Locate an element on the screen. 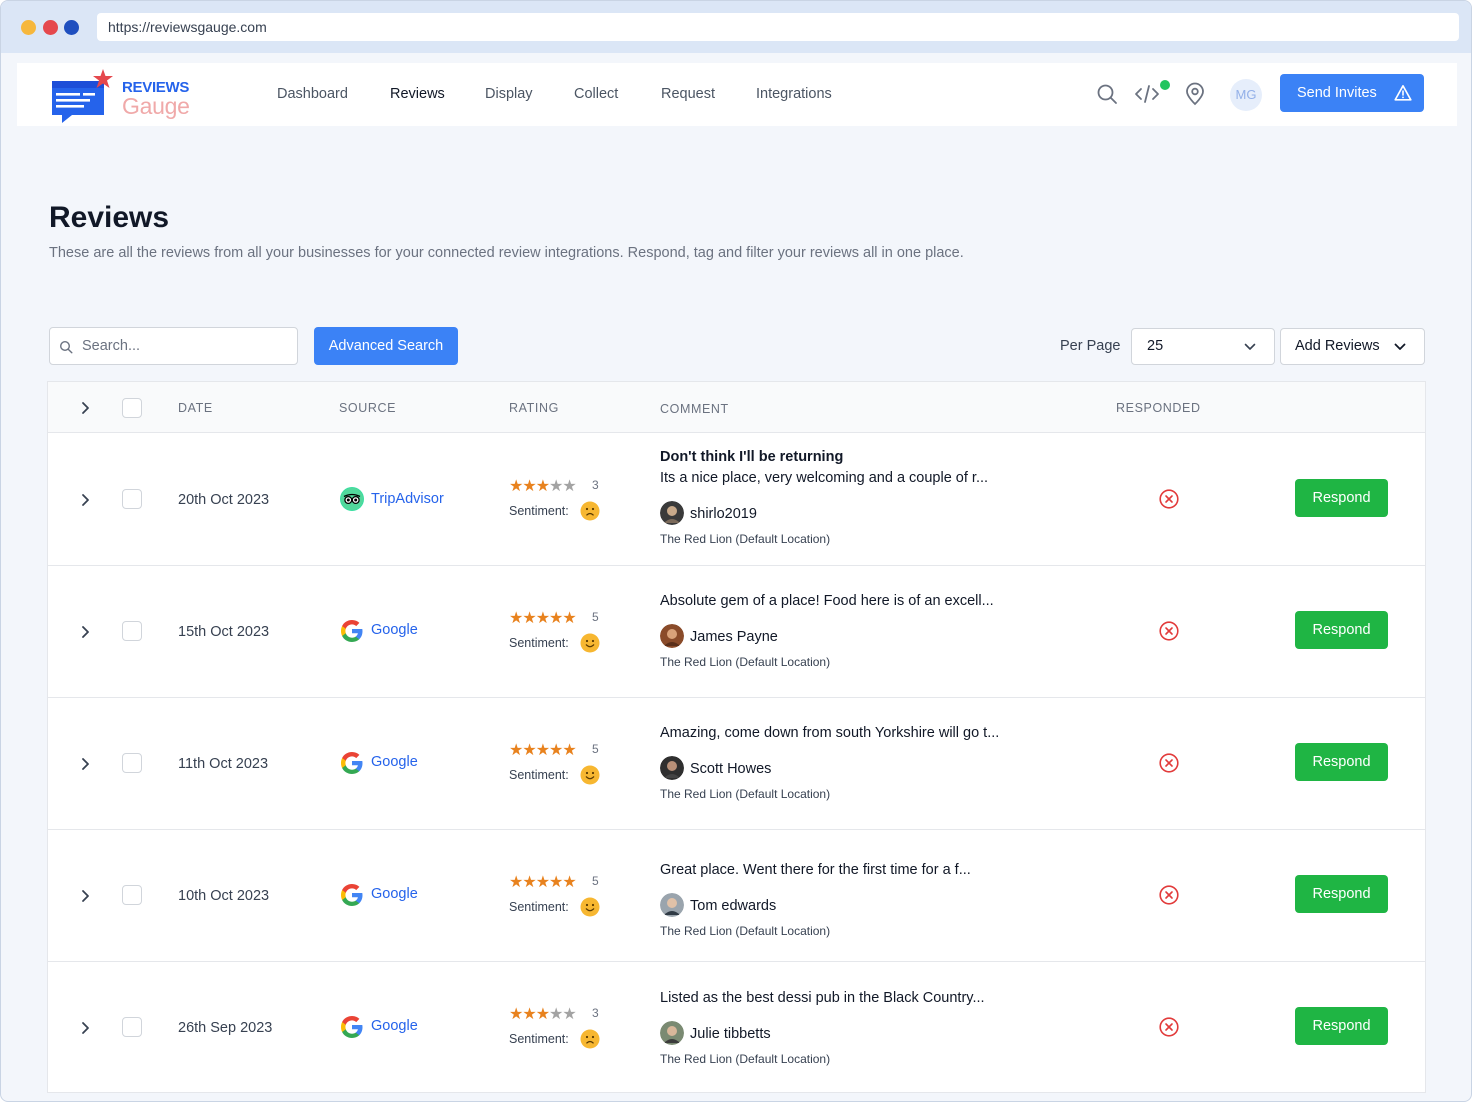 Image resolution: width=1472 pixels, height=1102 pixels. review-date: 15th Oct 2023 is located at coordinates (224, 632).